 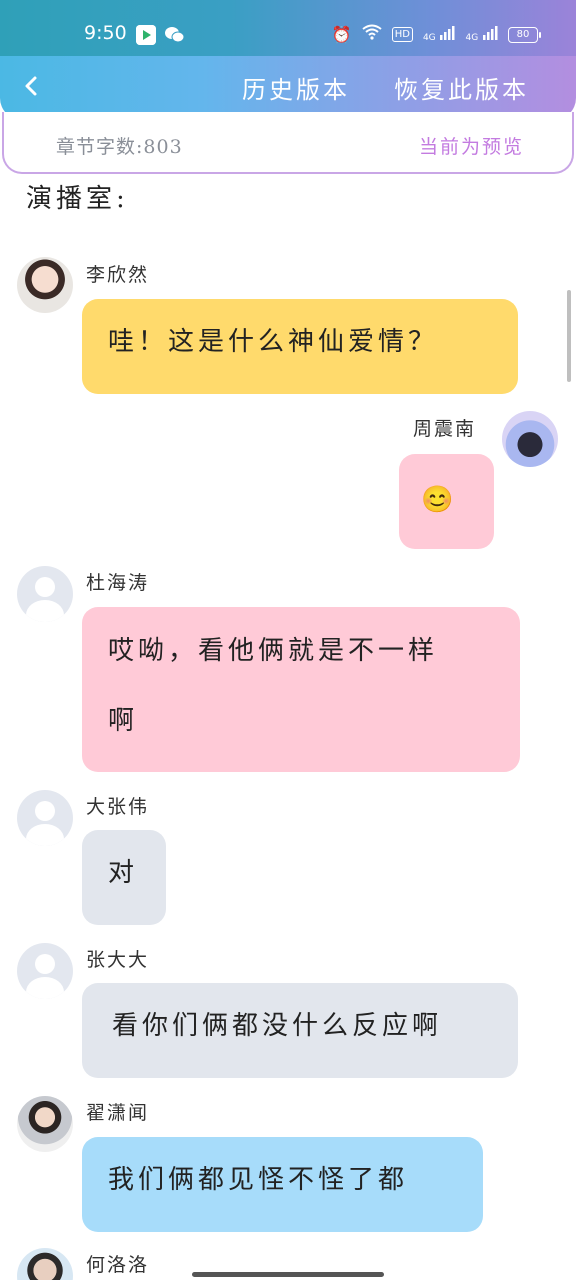 I want to click on chevron-left-icon, so click(x=31, y=86).